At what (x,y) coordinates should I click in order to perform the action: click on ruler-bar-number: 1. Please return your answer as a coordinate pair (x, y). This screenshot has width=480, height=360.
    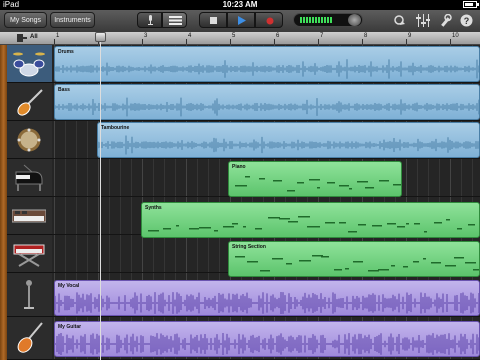
    Looking at the image, I should click on (58, 36).